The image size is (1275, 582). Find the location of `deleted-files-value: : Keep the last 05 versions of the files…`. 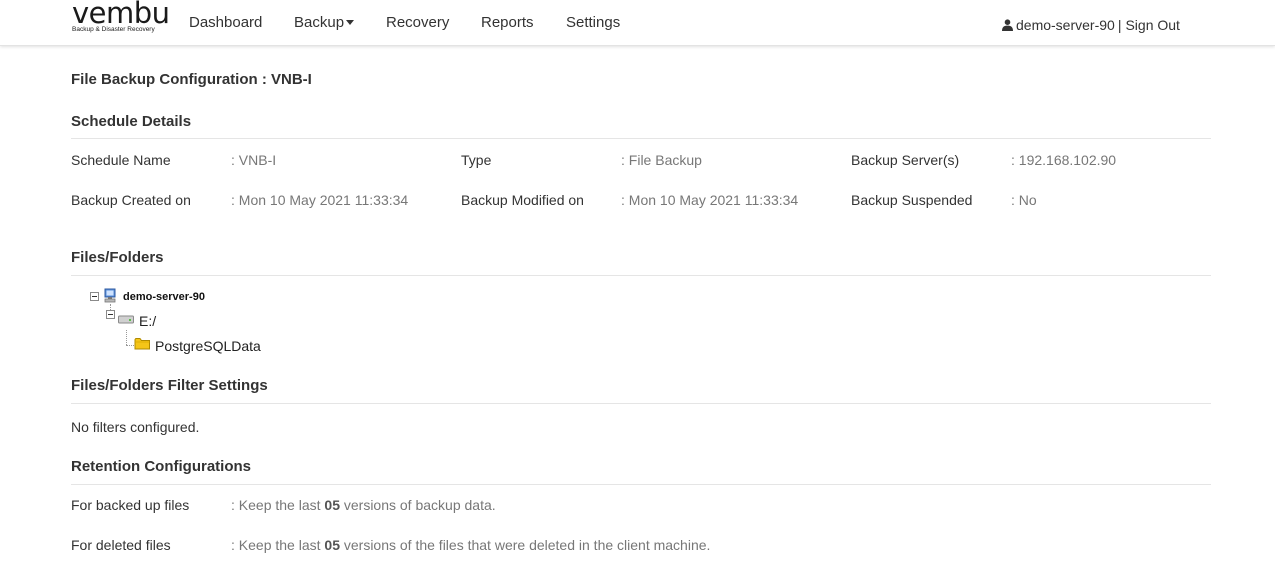

deleted-files-value: : Keep the last 05 versions of the files… is located at coordinates (470, 545).